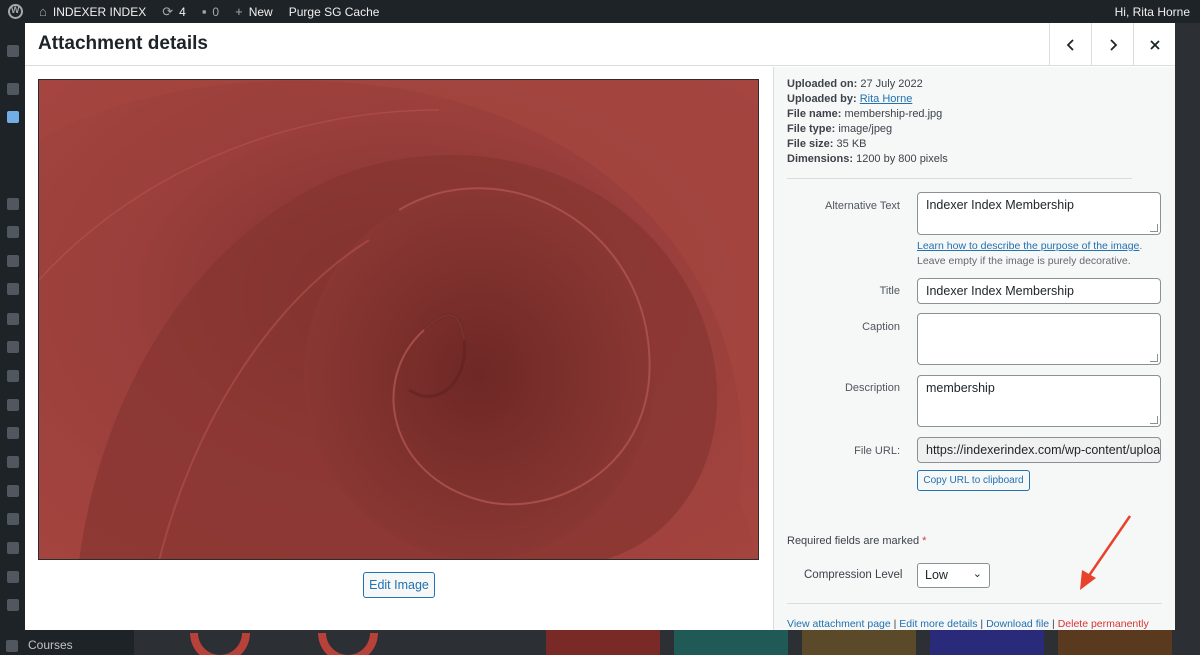 The height and width of the screenshot is (655, 1200). I want to click on wordpress-icon, so click(15, 11).